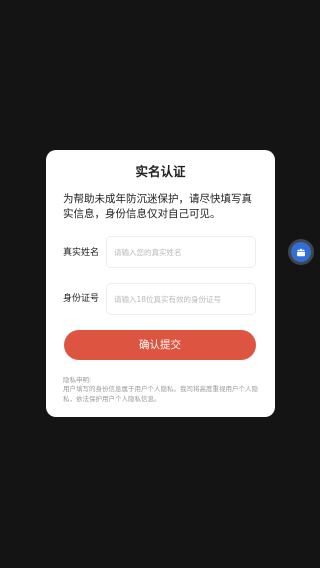  What do you see at coordinates (160, 171) in the screenshot?
I see `dialog-title: 实名认证` at bounding box center [160, 171].